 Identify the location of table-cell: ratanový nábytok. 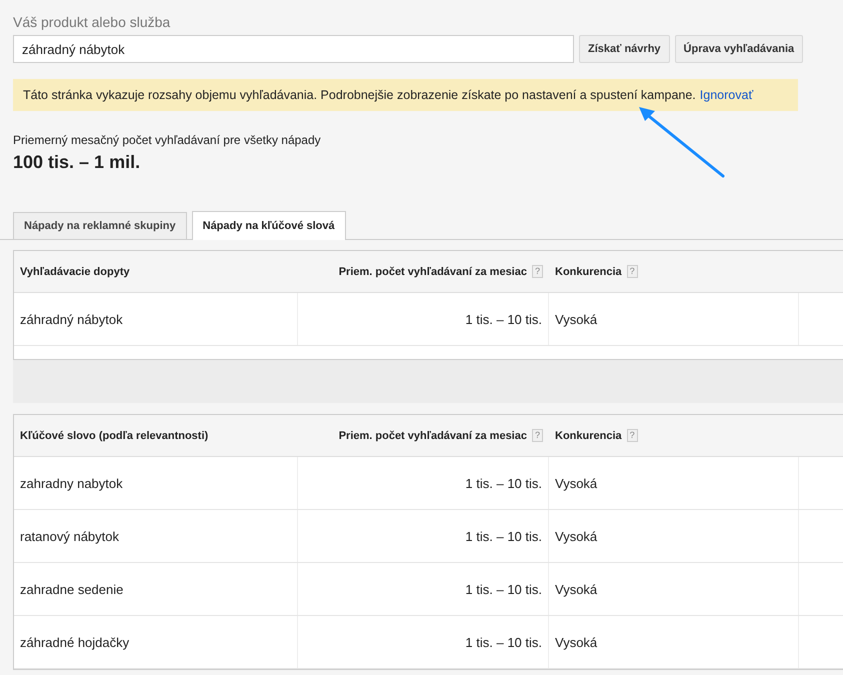
(156, 536).